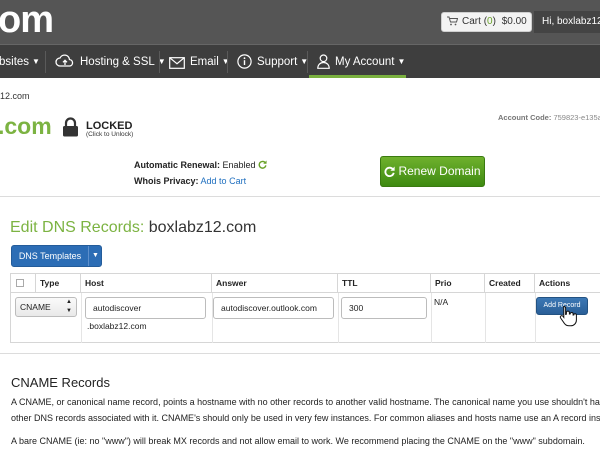  Describe the element at coordinates (439, 171) in the screenshot. I see `renew-domain-label: Renew Domain` at that location.